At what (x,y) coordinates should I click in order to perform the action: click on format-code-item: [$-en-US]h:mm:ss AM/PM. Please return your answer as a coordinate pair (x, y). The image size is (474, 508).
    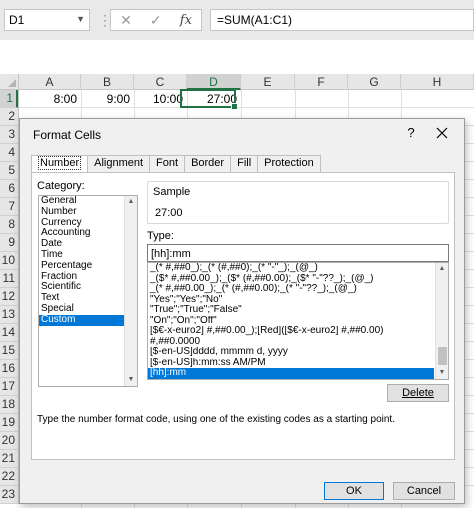
    Looking at the image, I should click on (291, 363).